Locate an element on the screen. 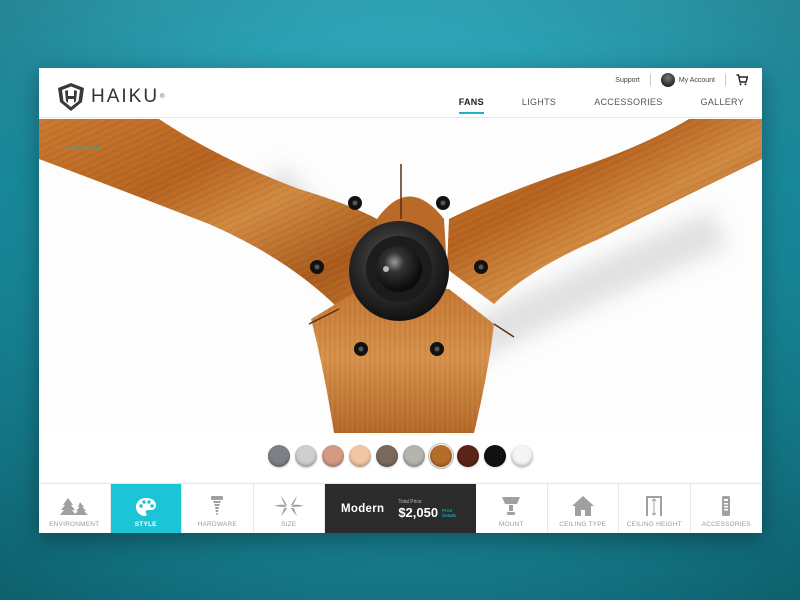 This screenshot has height=600, width=800. screw-icon is located at coordinates (217, 506).